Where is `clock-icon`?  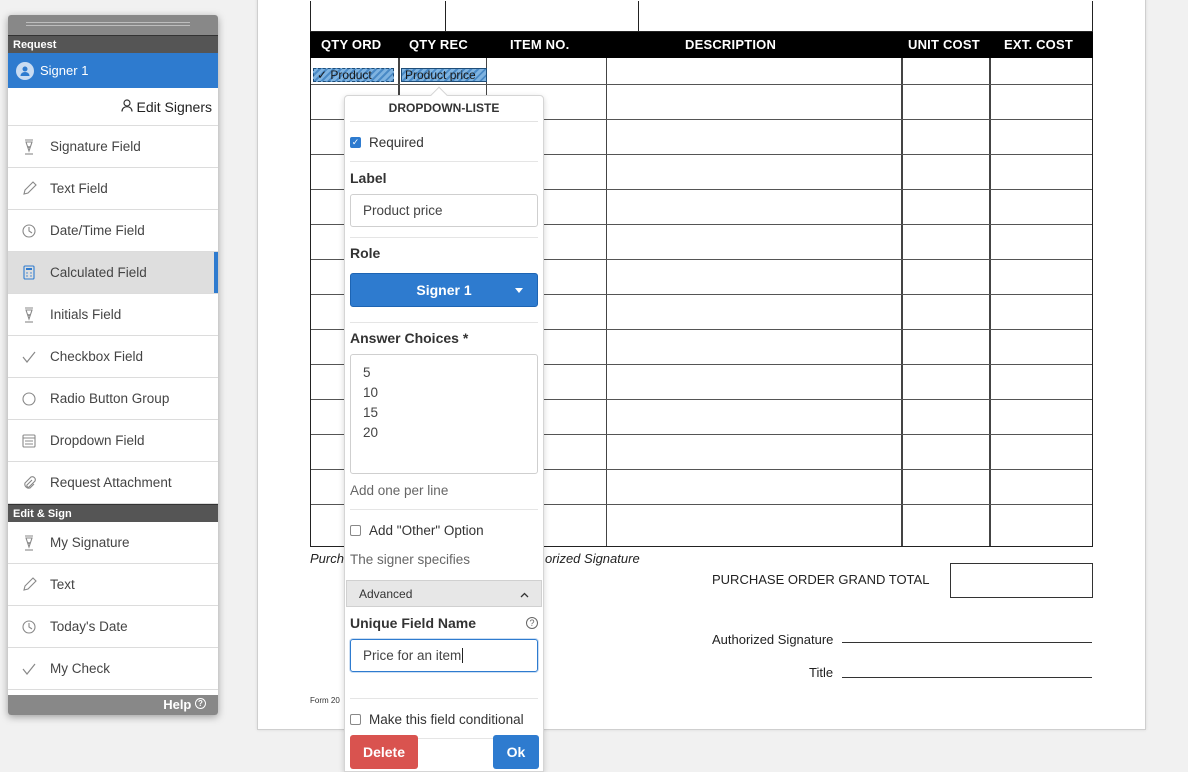
clock-icon is located at coordinates (29, 626).